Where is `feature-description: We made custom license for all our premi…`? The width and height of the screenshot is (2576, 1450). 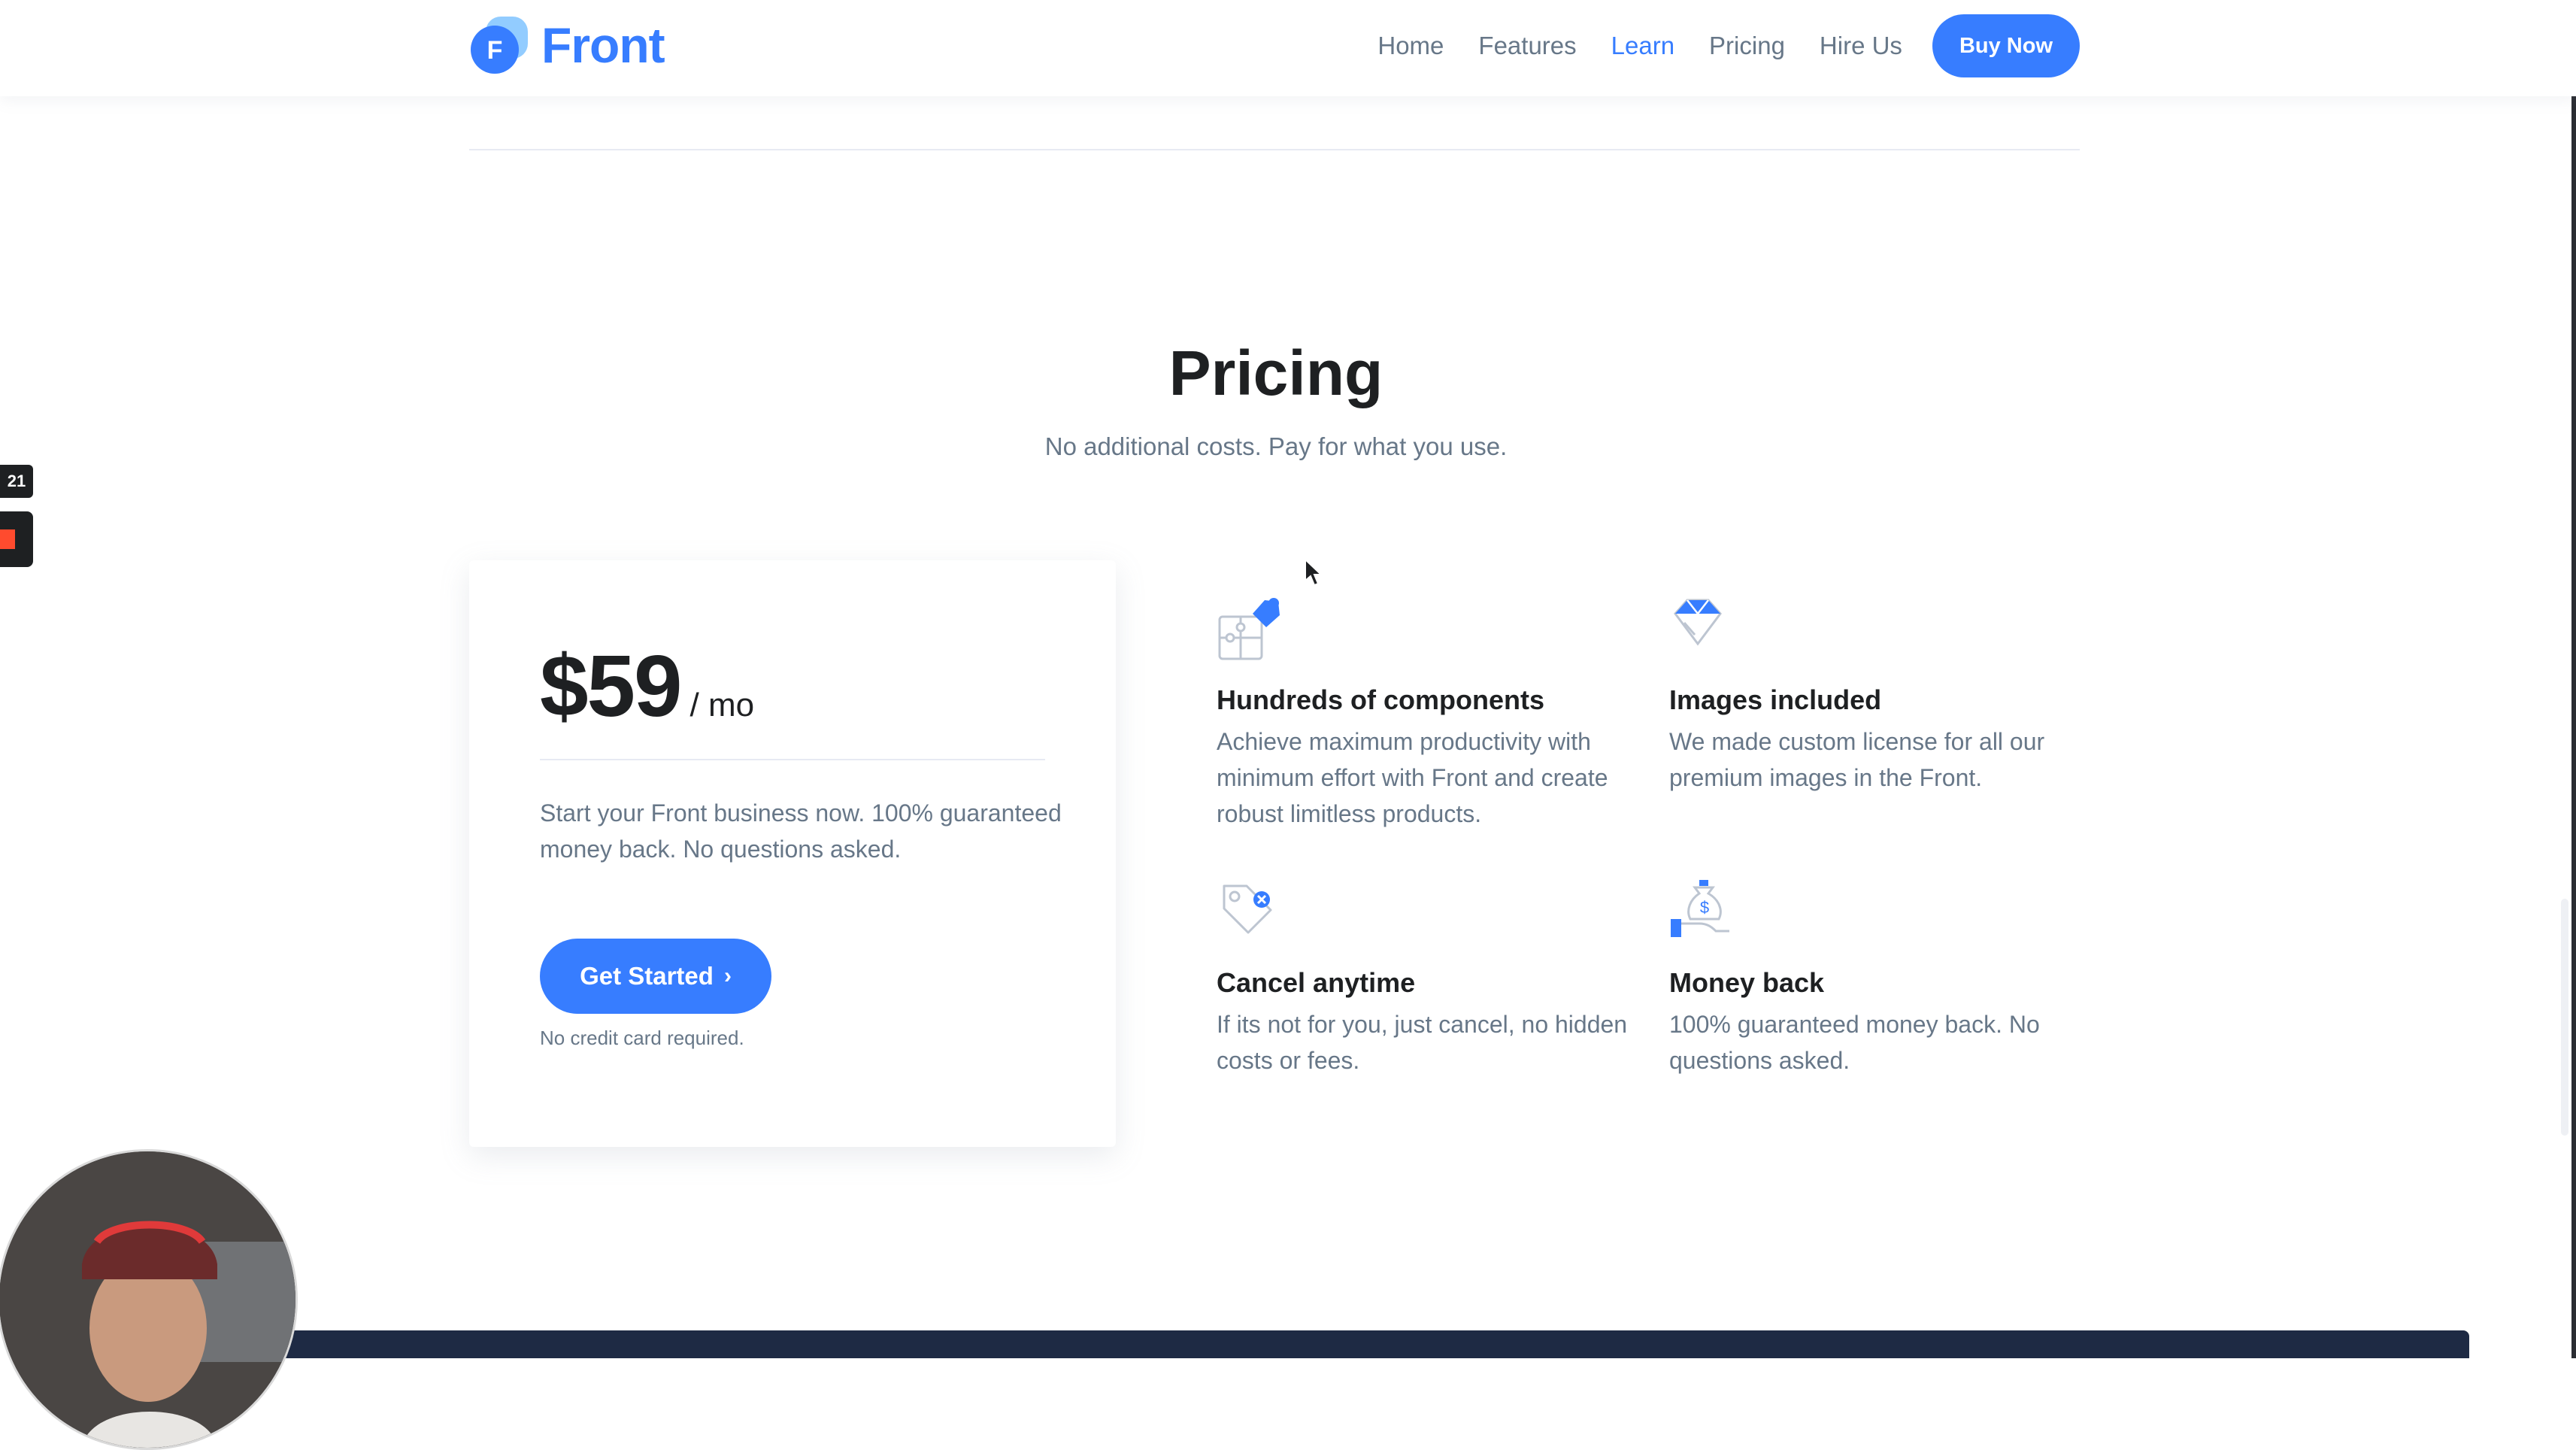
feature-description: We made custom license for all our premi… is located at coordinates (1857, 759).